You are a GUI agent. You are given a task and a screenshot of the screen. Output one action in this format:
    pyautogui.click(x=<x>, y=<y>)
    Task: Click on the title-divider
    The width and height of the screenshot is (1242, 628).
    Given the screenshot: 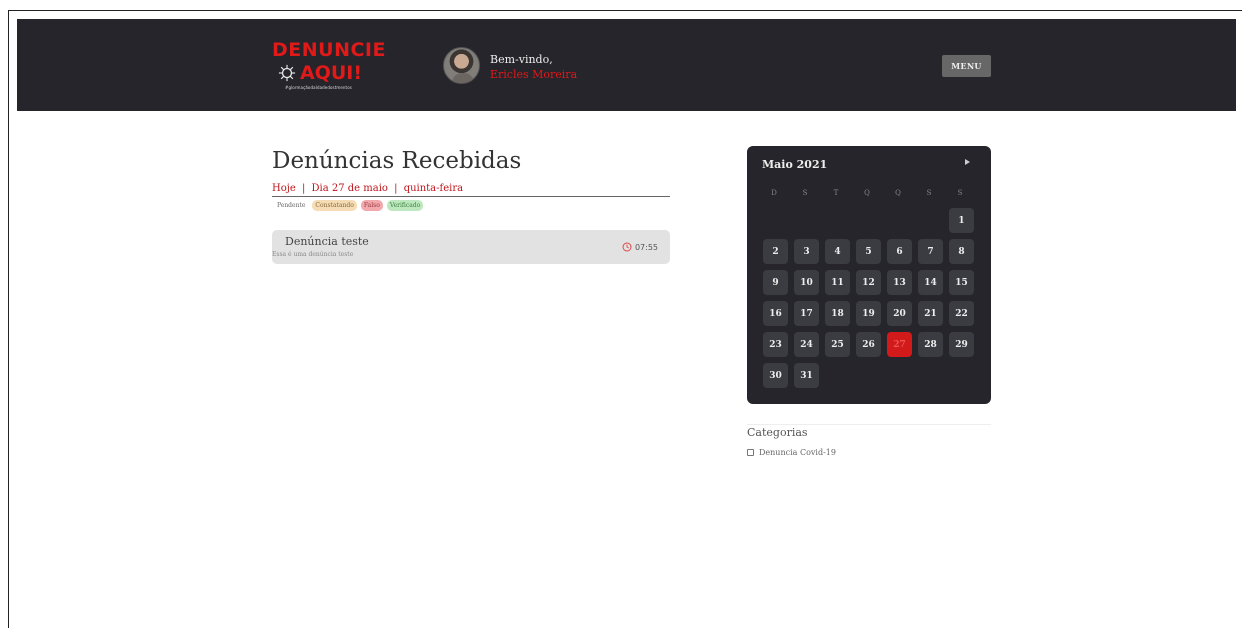 What is the action you would take?
    pyautogui.click(x=471, y=196)
    